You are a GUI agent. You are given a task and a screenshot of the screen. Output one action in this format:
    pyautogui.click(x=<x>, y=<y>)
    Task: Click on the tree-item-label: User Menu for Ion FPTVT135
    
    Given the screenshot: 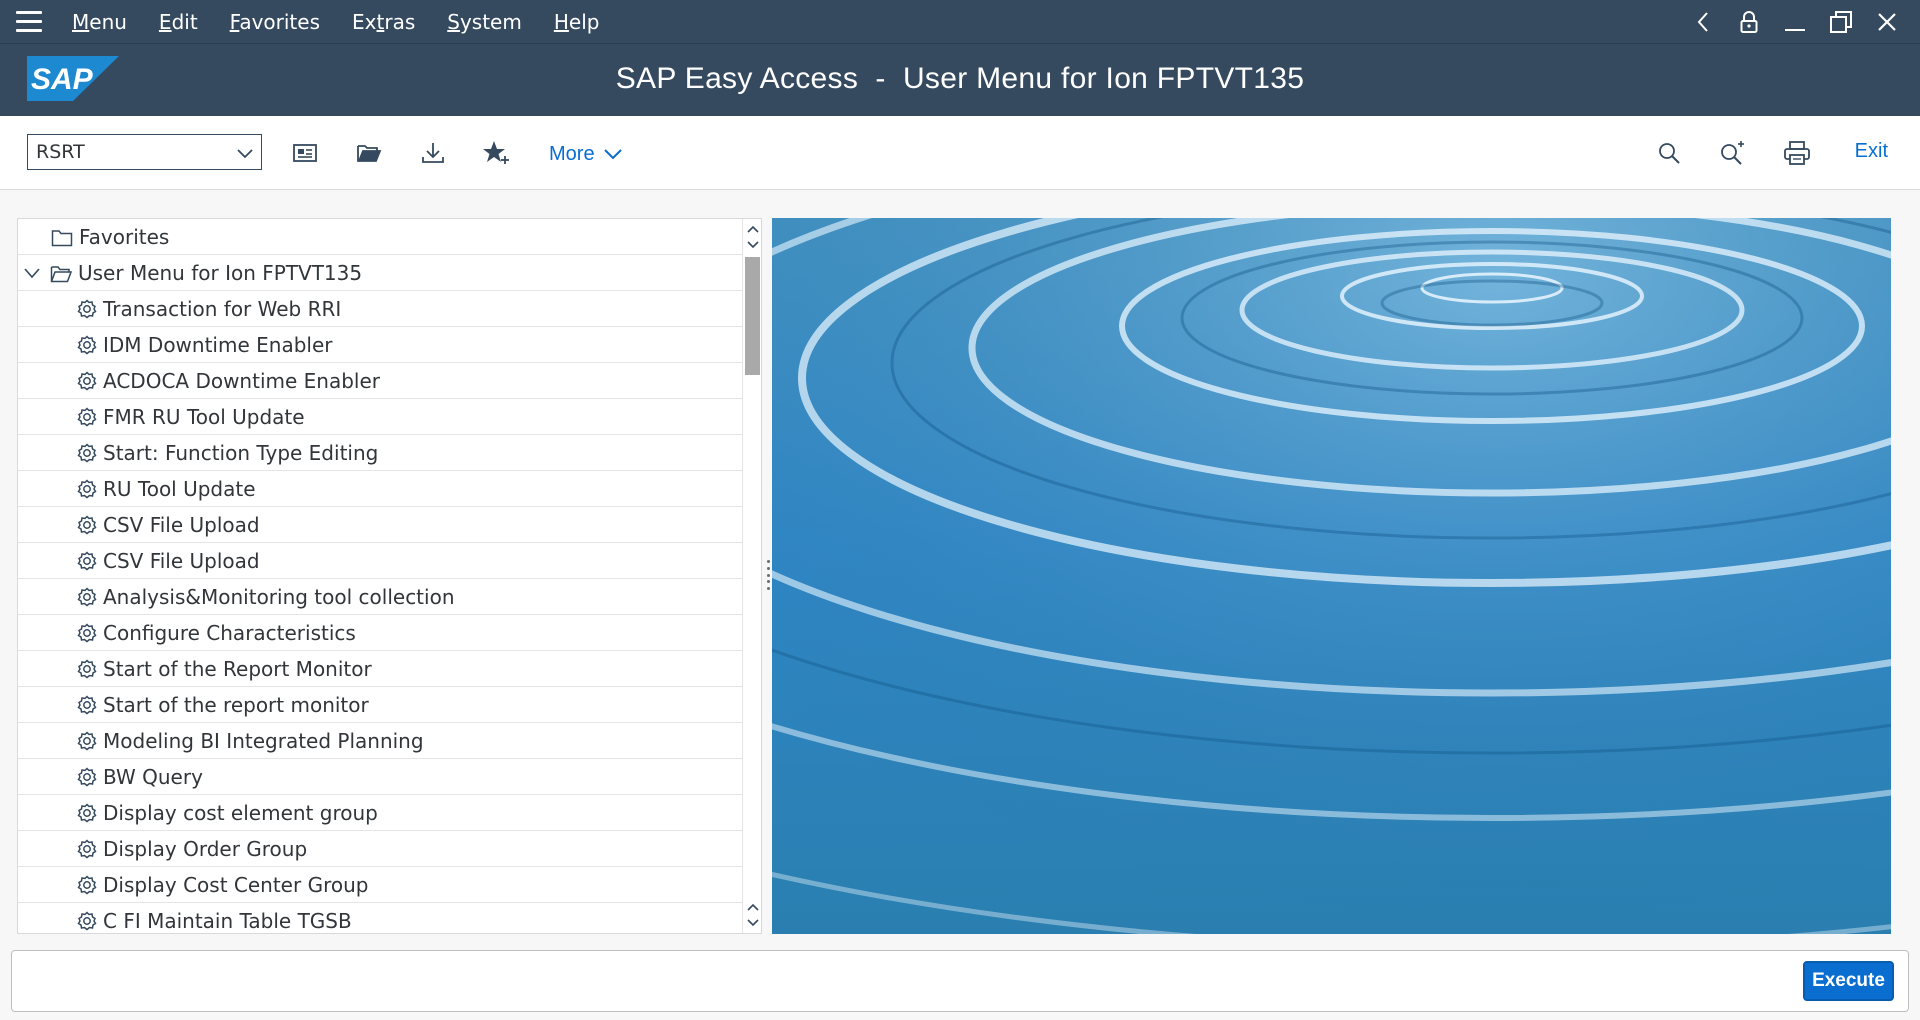 What is the action you would take?
    pyautogui.click(x=220, y=272)
    